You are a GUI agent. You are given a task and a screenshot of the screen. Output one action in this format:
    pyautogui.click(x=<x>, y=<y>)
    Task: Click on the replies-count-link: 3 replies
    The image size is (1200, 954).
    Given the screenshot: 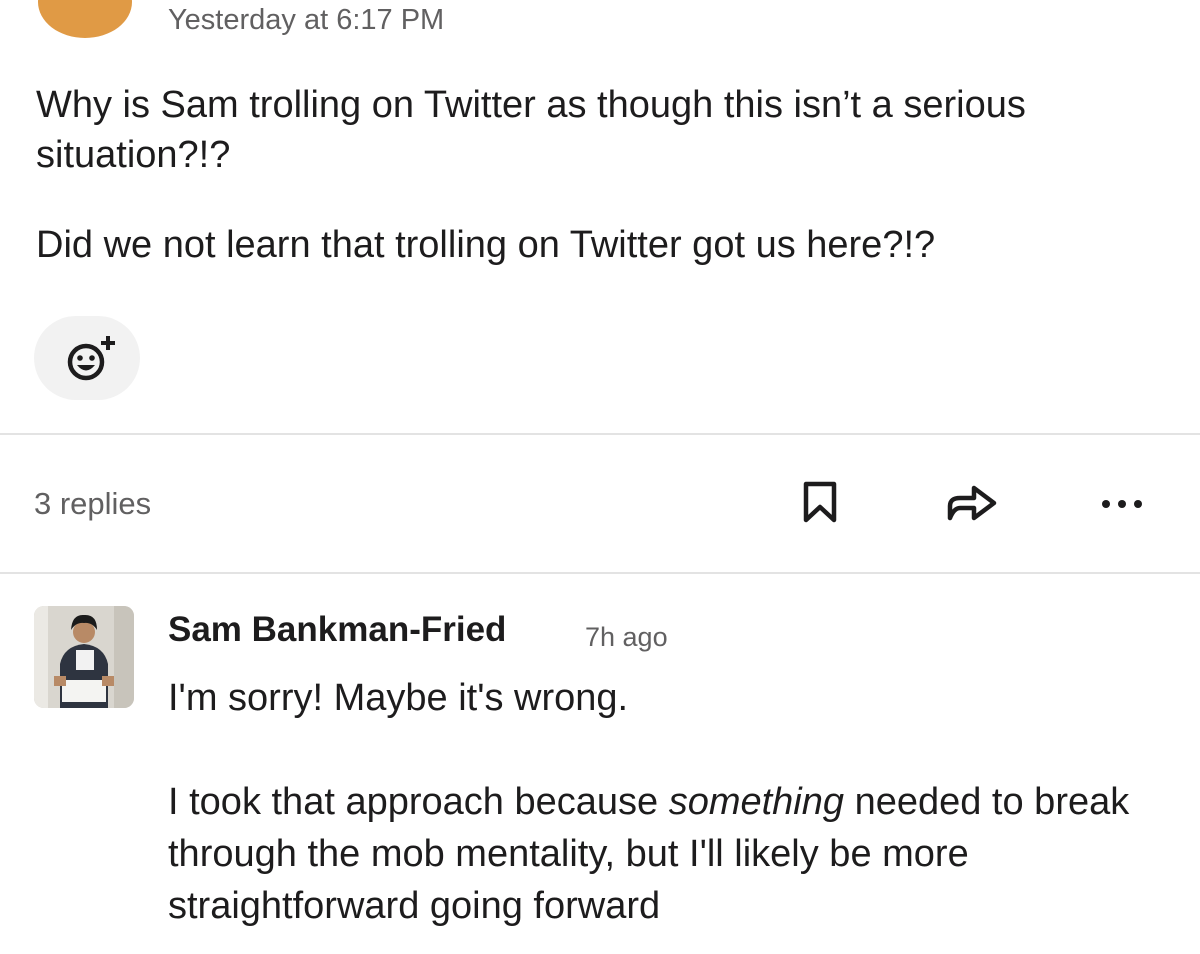 What is the action you would take?
    pyautogui.click(x=92, y=504)
    